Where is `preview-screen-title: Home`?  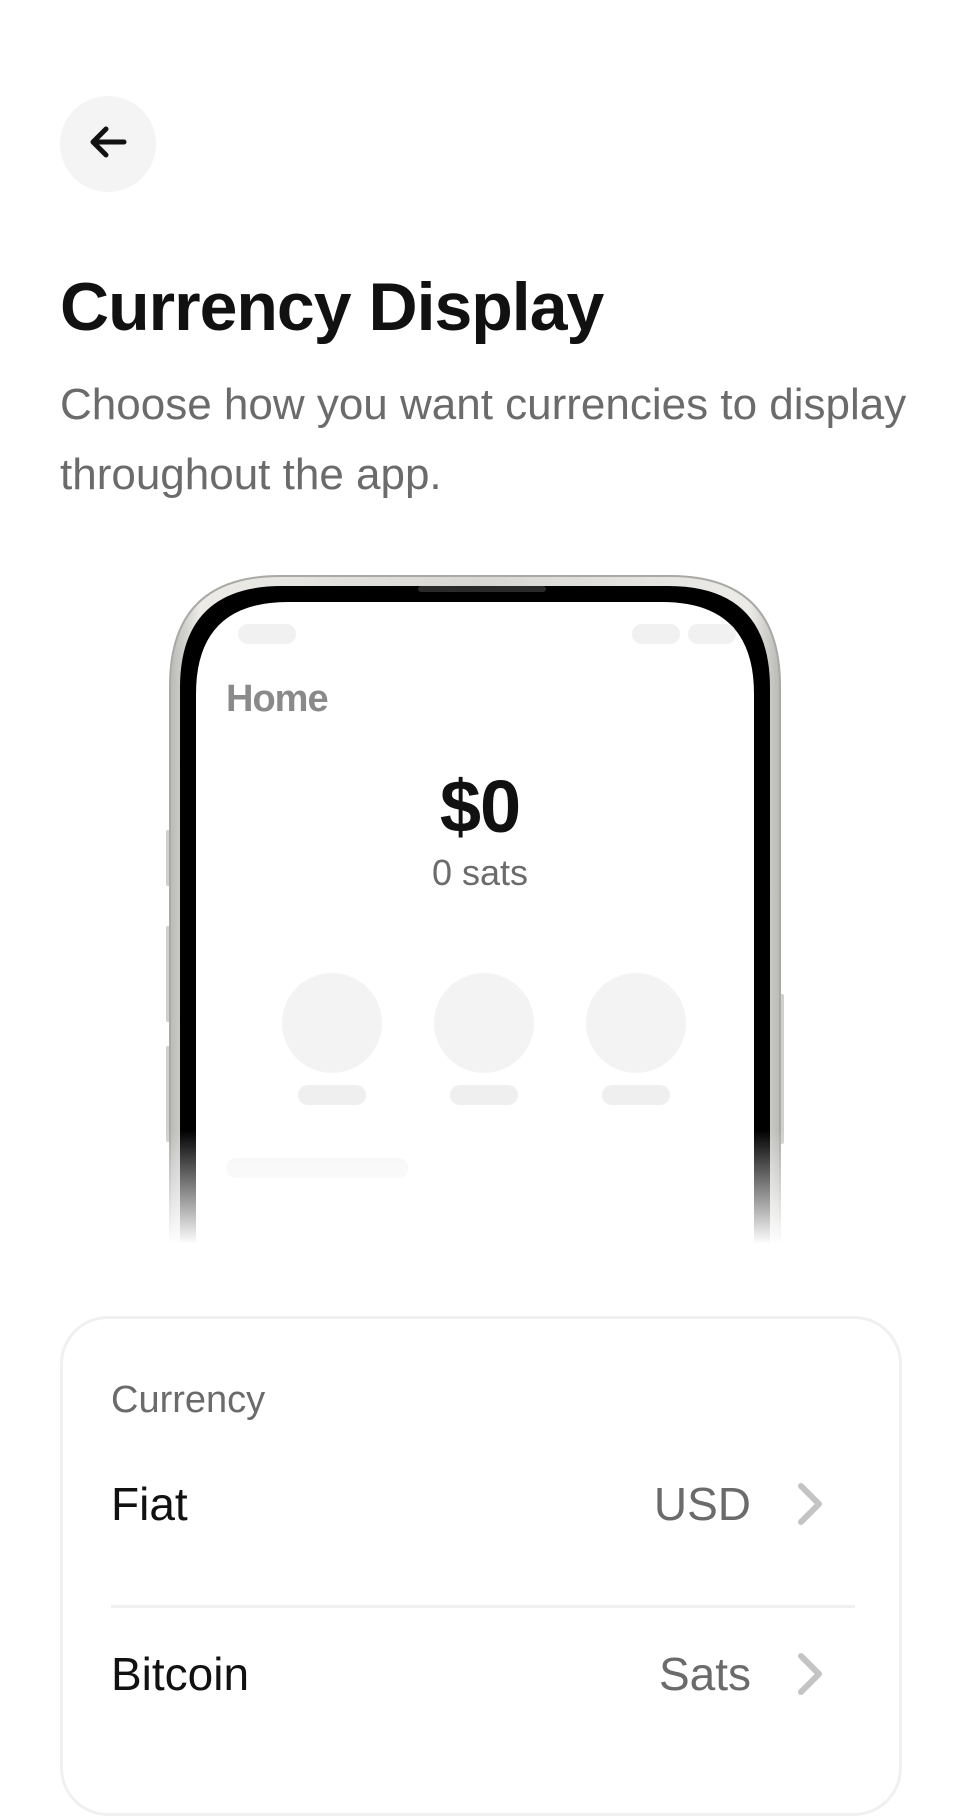 preview-screen-title: Home is located at coordinates (277, 699).